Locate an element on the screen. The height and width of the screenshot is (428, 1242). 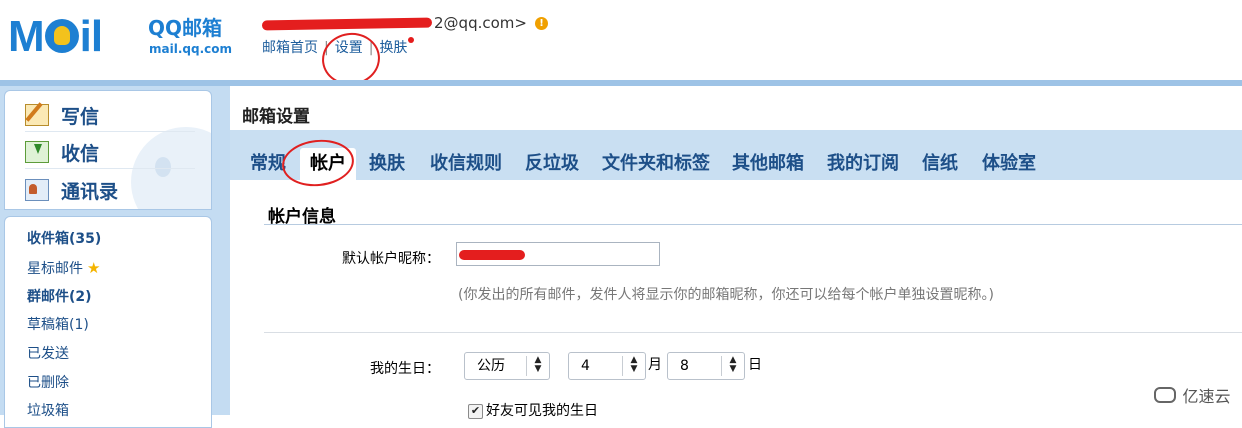
watermark: 亿速云 is located at coordinates (1192, 394).